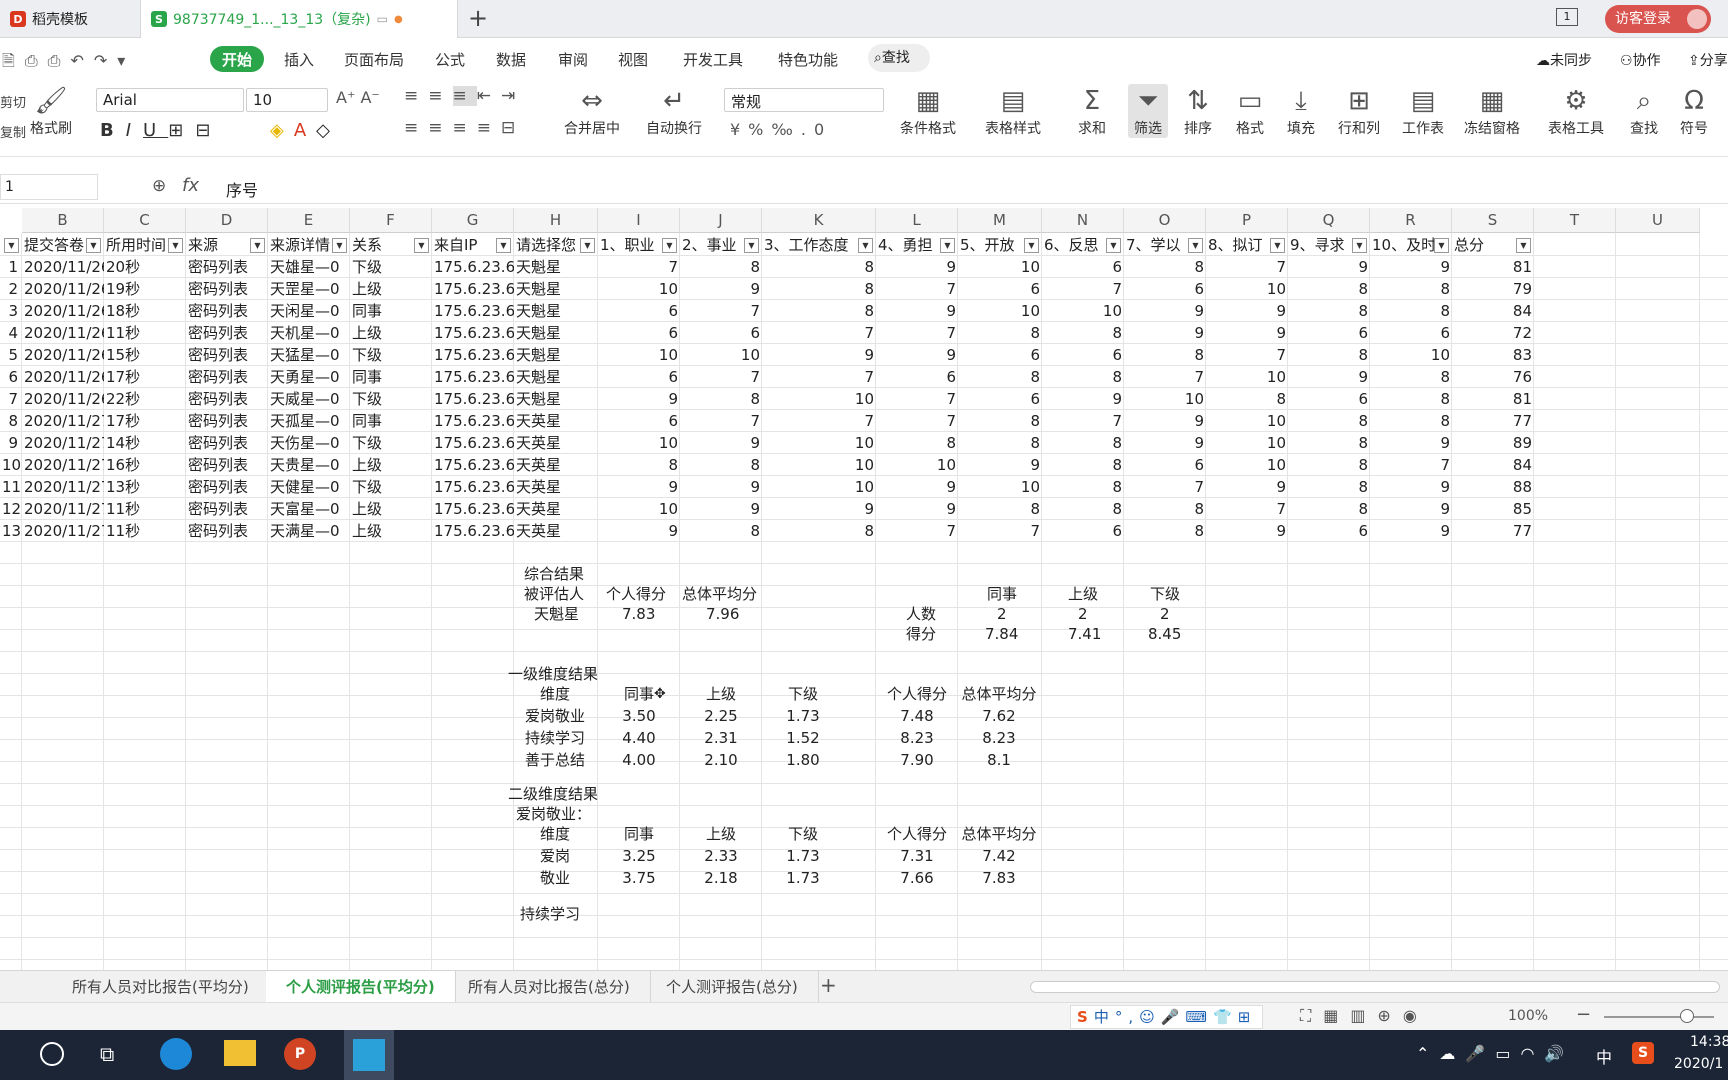 This screenshot has height=1080, width=1728. I want to click on table-cell: 2020/11/26, so click(63, 267).